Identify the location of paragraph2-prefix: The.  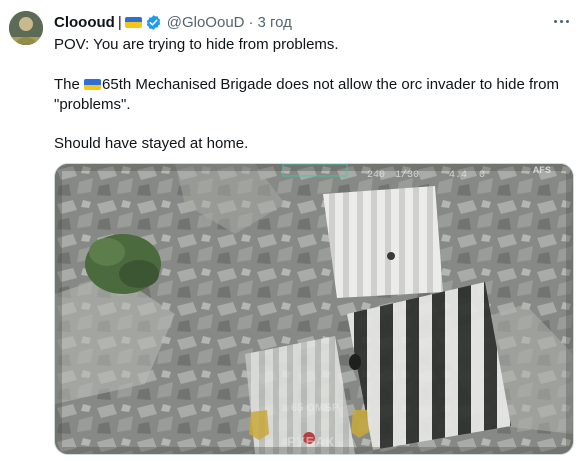
(69, 84).